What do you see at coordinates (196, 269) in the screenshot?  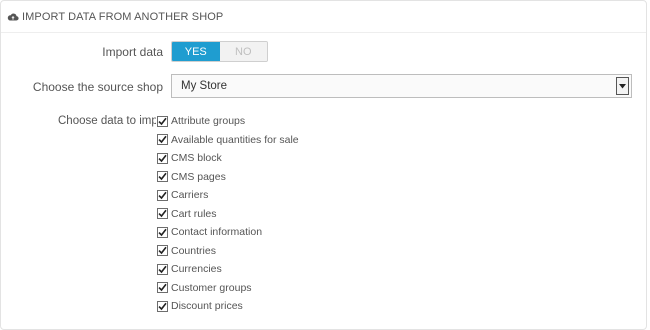 I see `checklist-item-label: Currencies` at bounding box center [196, 269].